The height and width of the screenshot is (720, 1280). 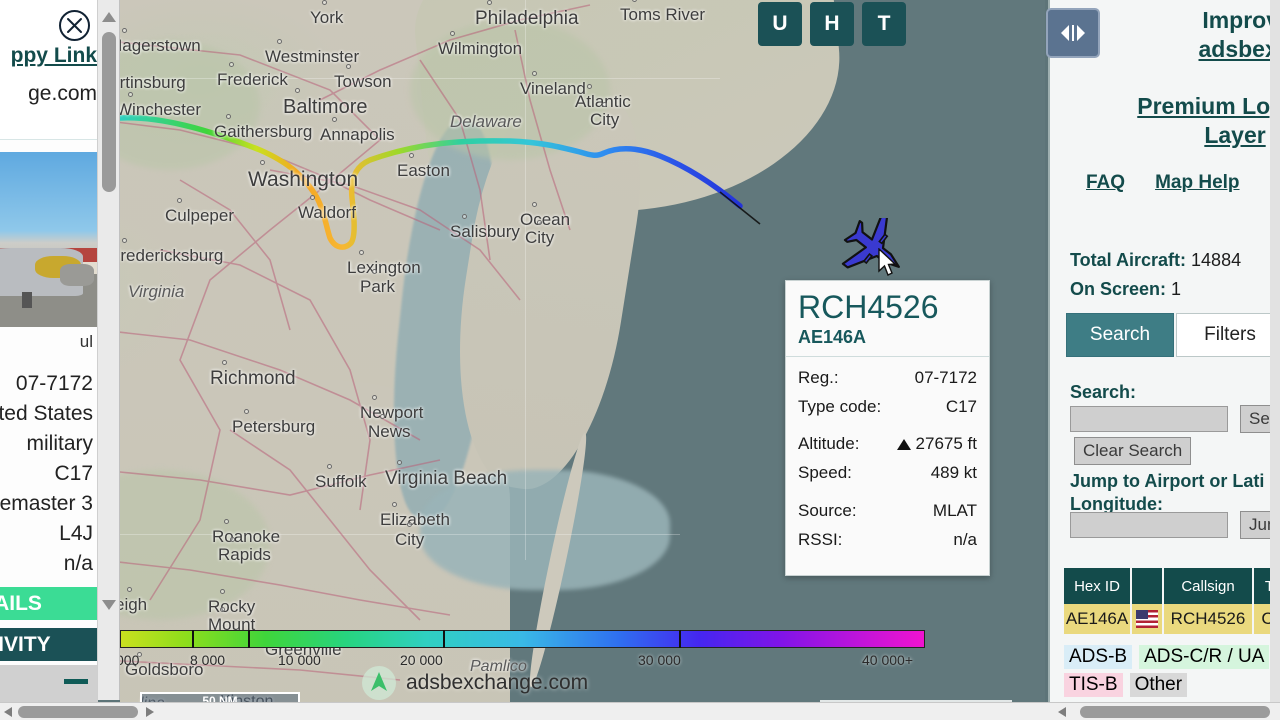 I want to click on aircraft-counts: Total Aircraft: 14884 On Screen: 1, so click(x=1155, y=275).